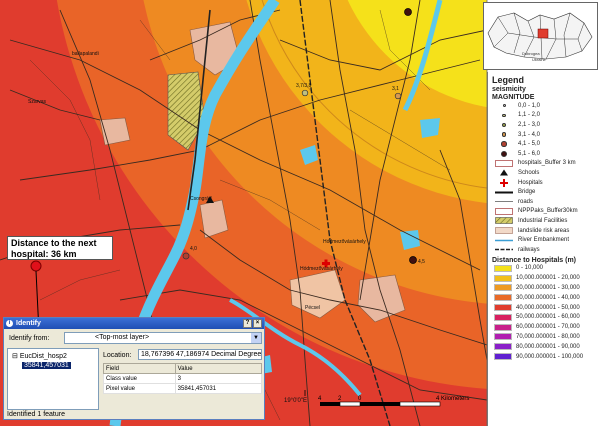 The height and width of the screenshot is (426, 600). I want to click on overview-inset-map: Dobrogea Ukraine, so click(540, 36).